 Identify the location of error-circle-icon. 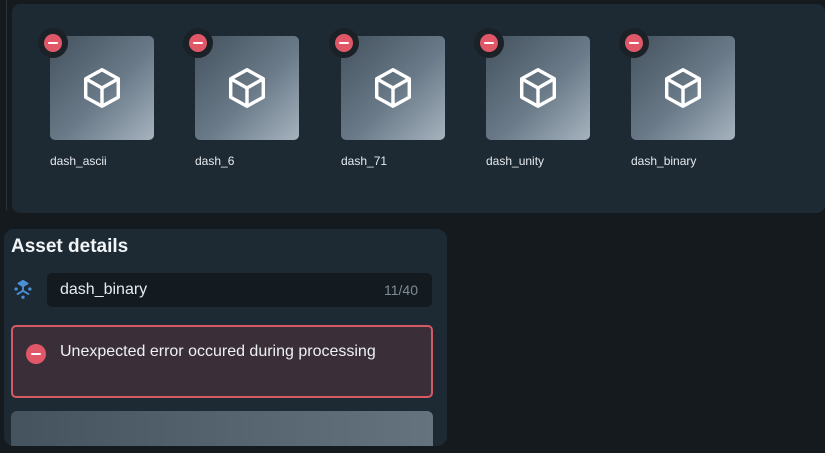
(36, 354).